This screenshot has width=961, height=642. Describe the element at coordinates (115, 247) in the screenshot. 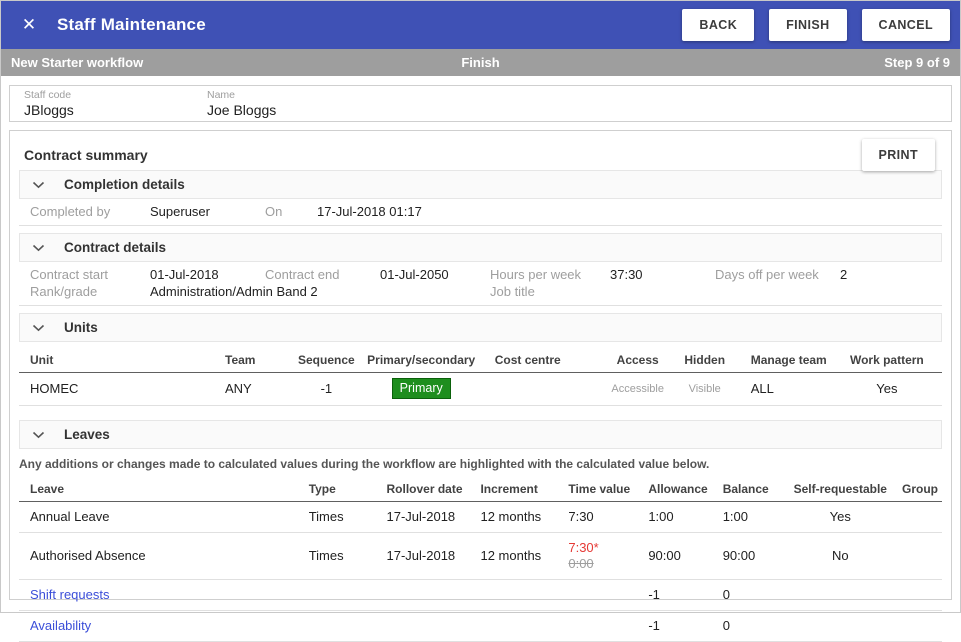

I see `section-title: Contract details` at that location.